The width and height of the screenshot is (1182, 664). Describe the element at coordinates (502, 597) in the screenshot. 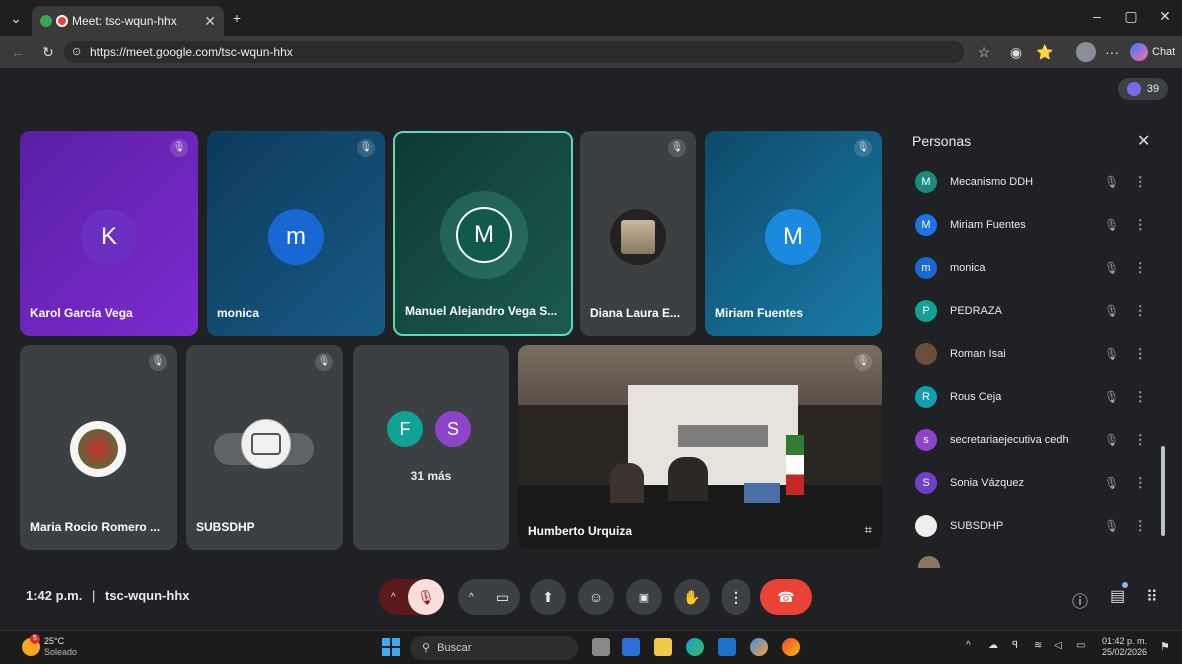

I see `camera-icon: ▭` at that location.